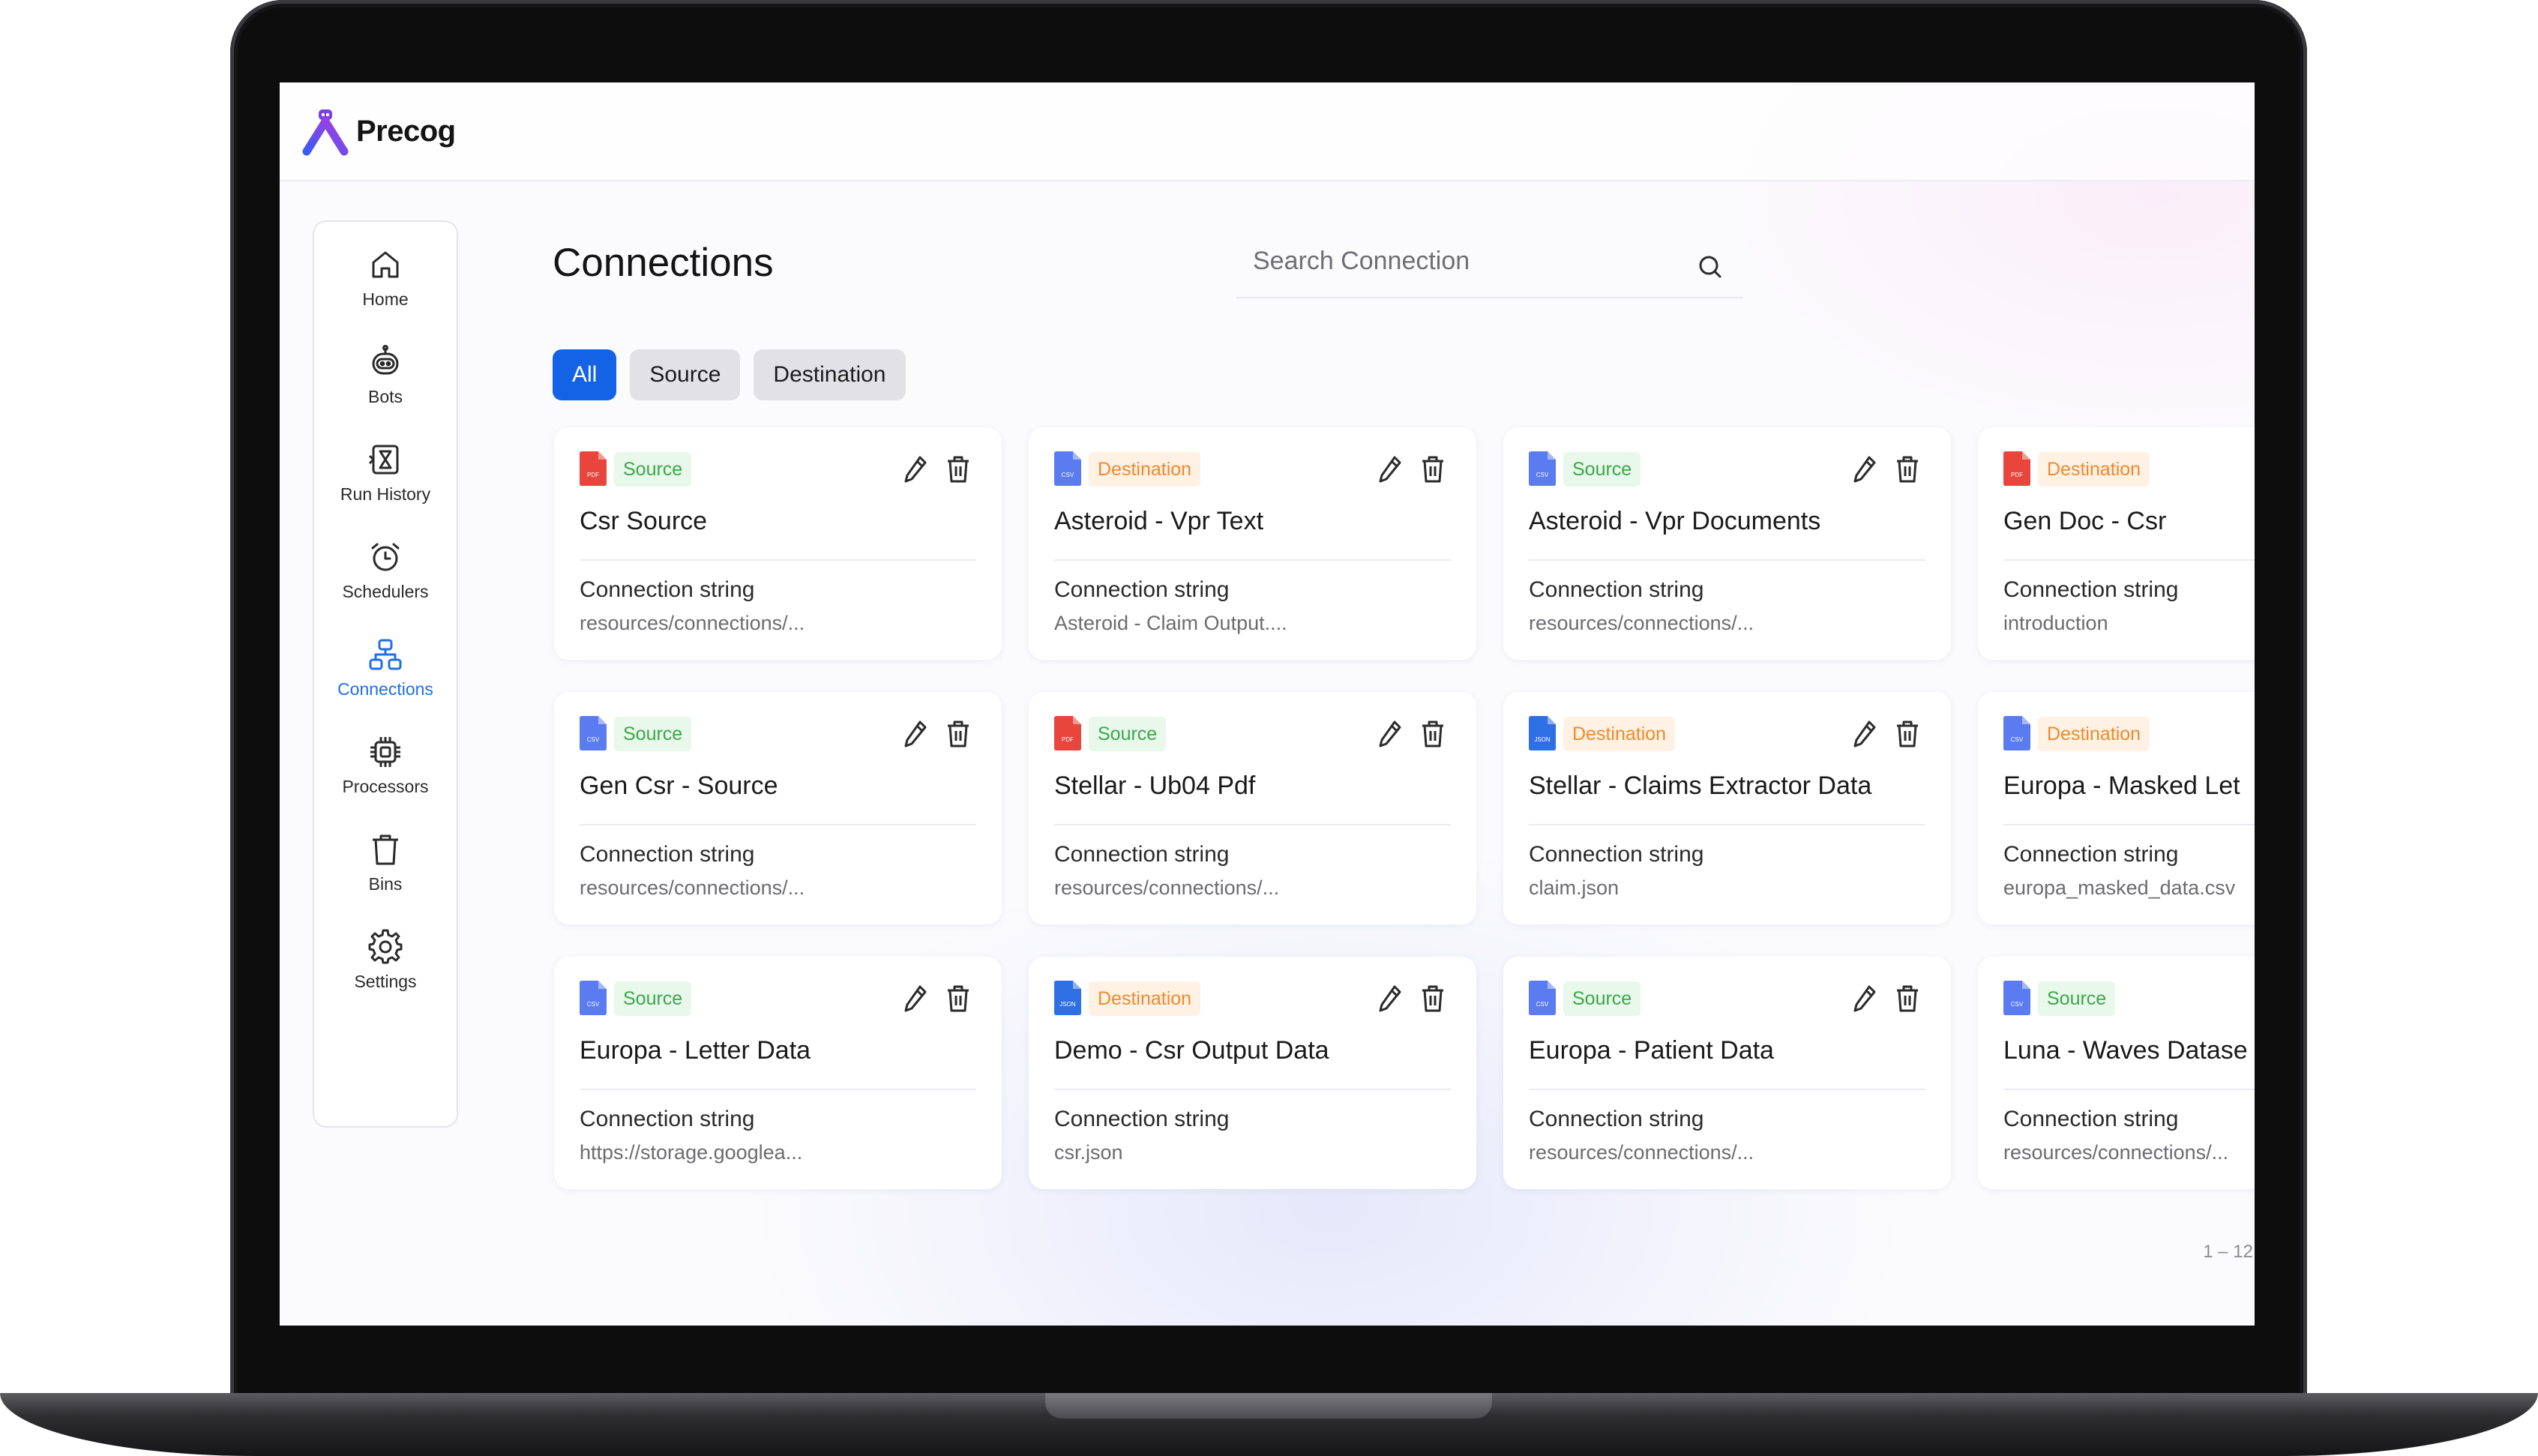 The width and height of the screenshot is (2538, 1456). Describe the element at coordinates (1574, 887) in the screenshot. I see `connection-string-value: claim.json` at that location.